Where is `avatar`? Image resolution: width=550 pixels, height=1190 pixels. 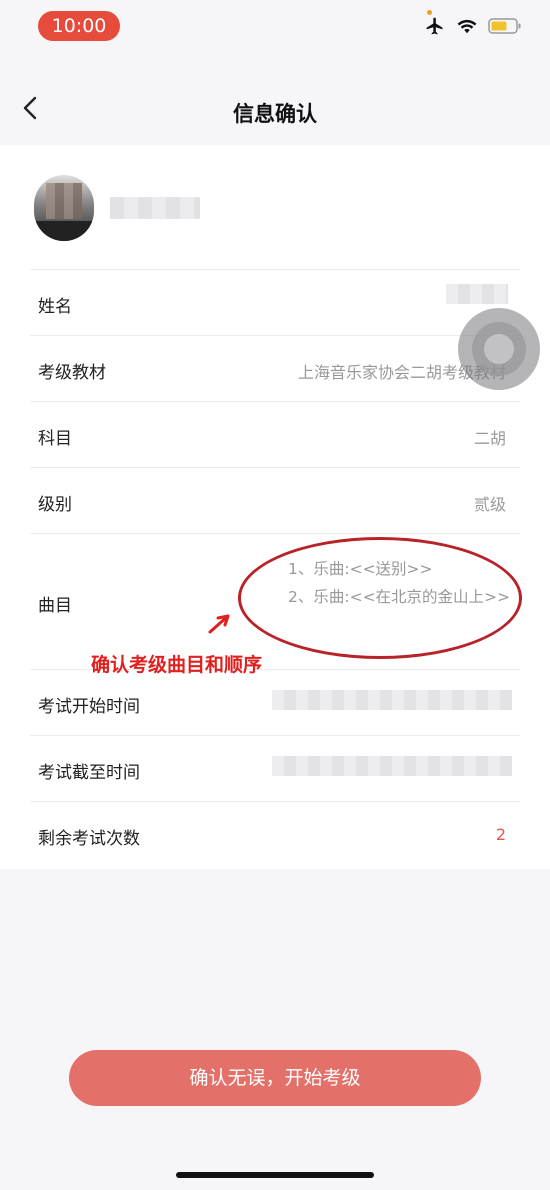
avatar is located at coordinates (64, 208).